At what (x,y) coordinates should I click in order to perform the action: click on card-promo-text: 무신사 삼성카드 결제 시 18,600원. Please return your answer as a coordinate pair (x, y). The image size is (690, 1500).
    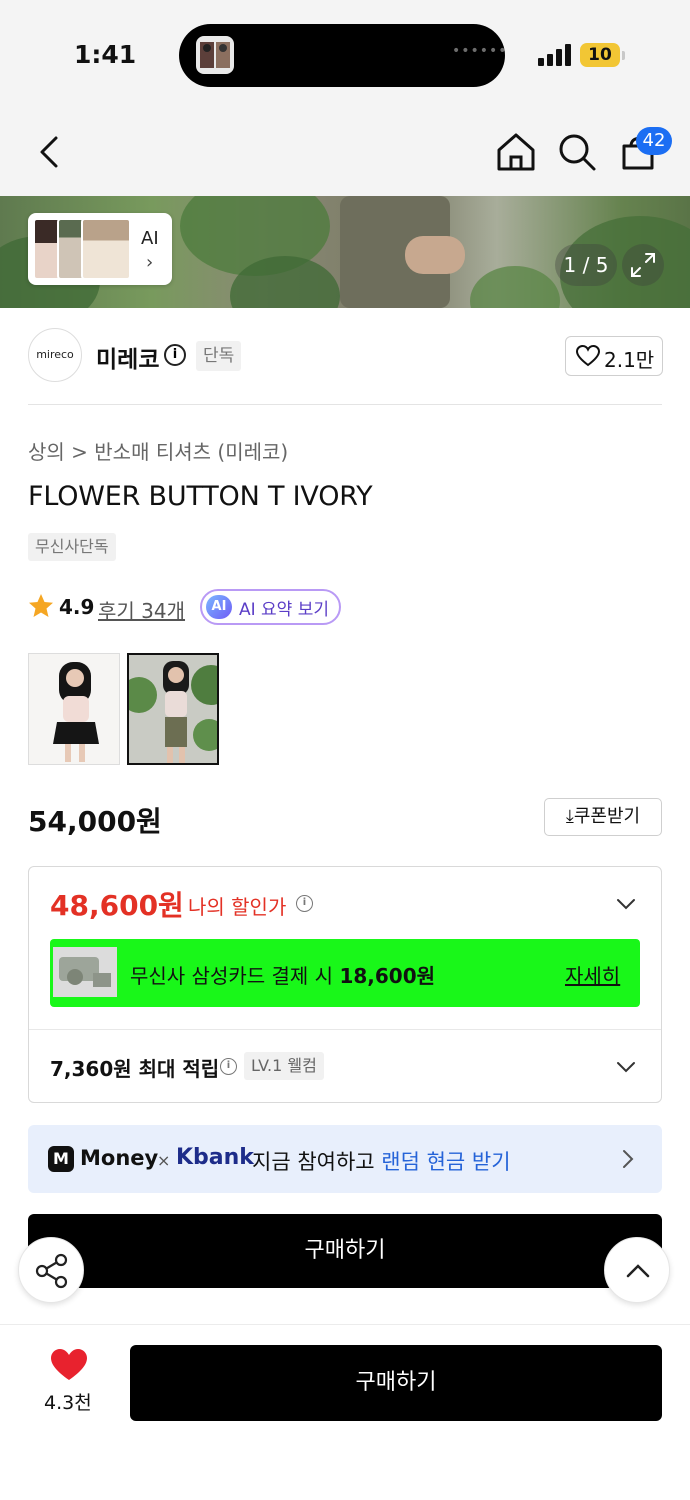
    Looking at the image, I should click on (282, 974).